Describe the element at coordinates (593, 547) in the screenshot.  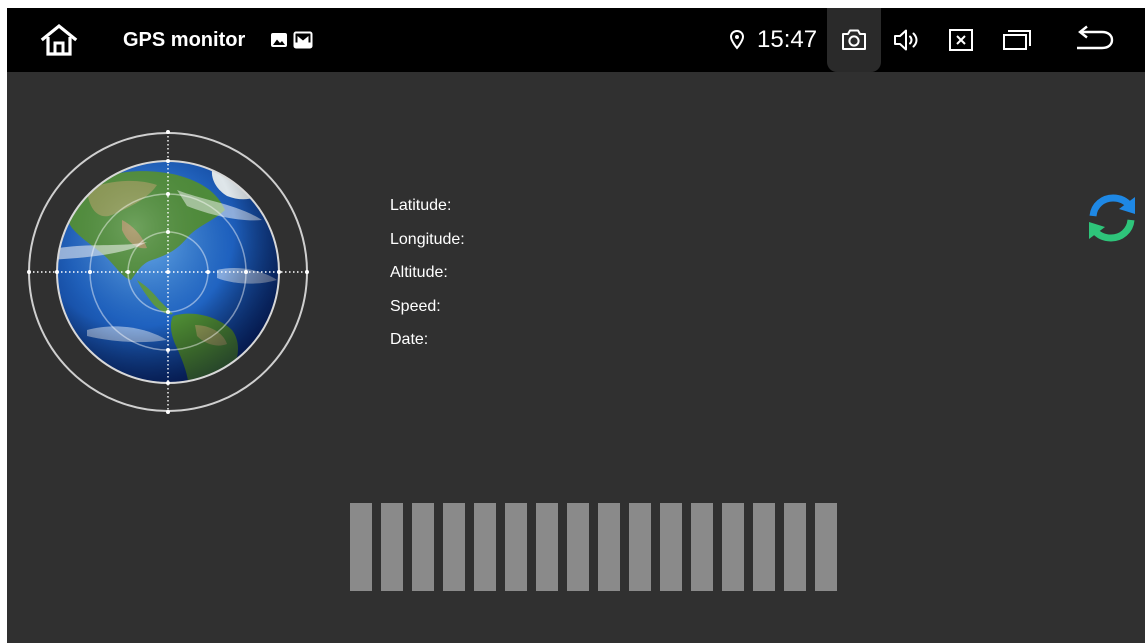
I see `satellite-signal-bars` at that location.